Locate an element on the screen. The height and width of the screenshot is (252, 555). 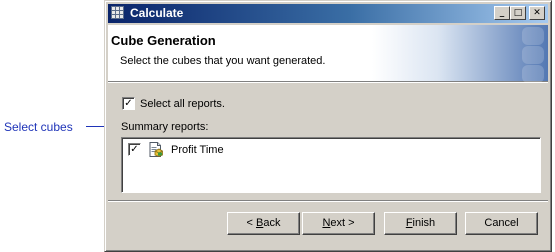
footer-divider-highlight is located at coordinates (328, 201).